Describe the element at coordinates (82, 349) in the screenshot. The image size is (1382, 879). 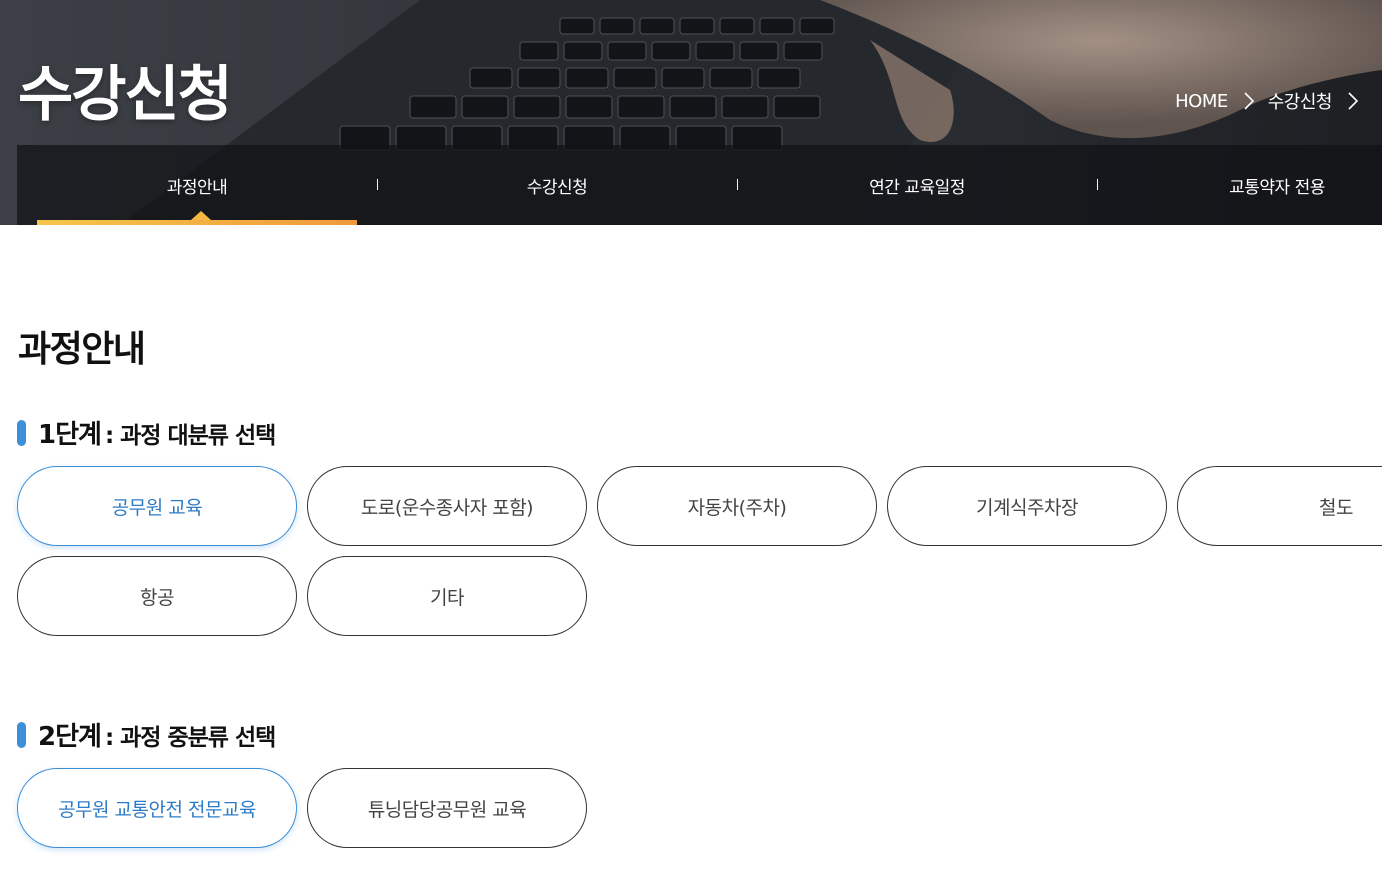
I see `section-title: 과정안내` at that location.